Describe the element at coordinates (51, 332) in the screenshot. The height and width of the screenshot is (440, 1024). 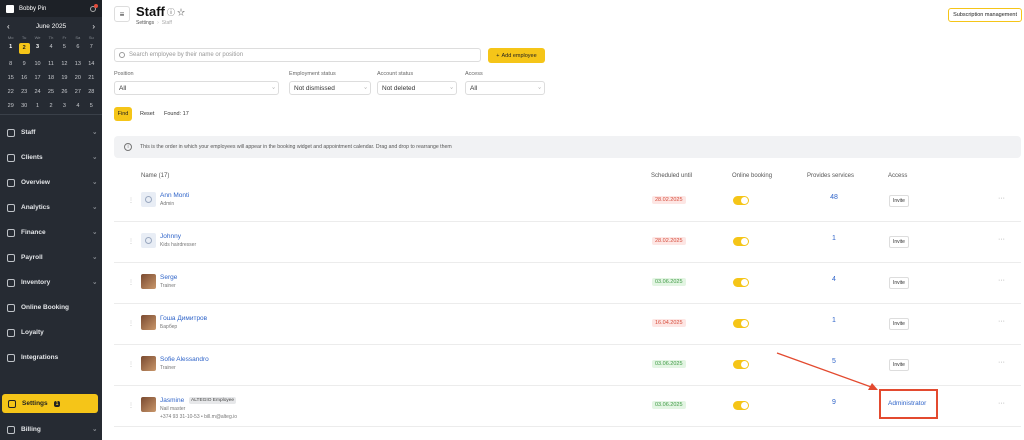
I see `nav-item-loyalty: Loyalty` at that location.